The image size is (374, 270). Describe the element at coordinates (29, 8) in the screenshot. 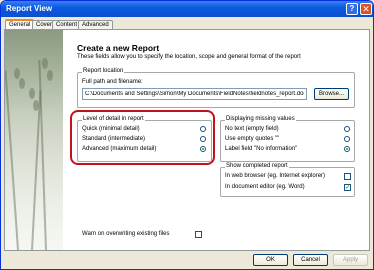

I see `window-title: Report View` at that location.